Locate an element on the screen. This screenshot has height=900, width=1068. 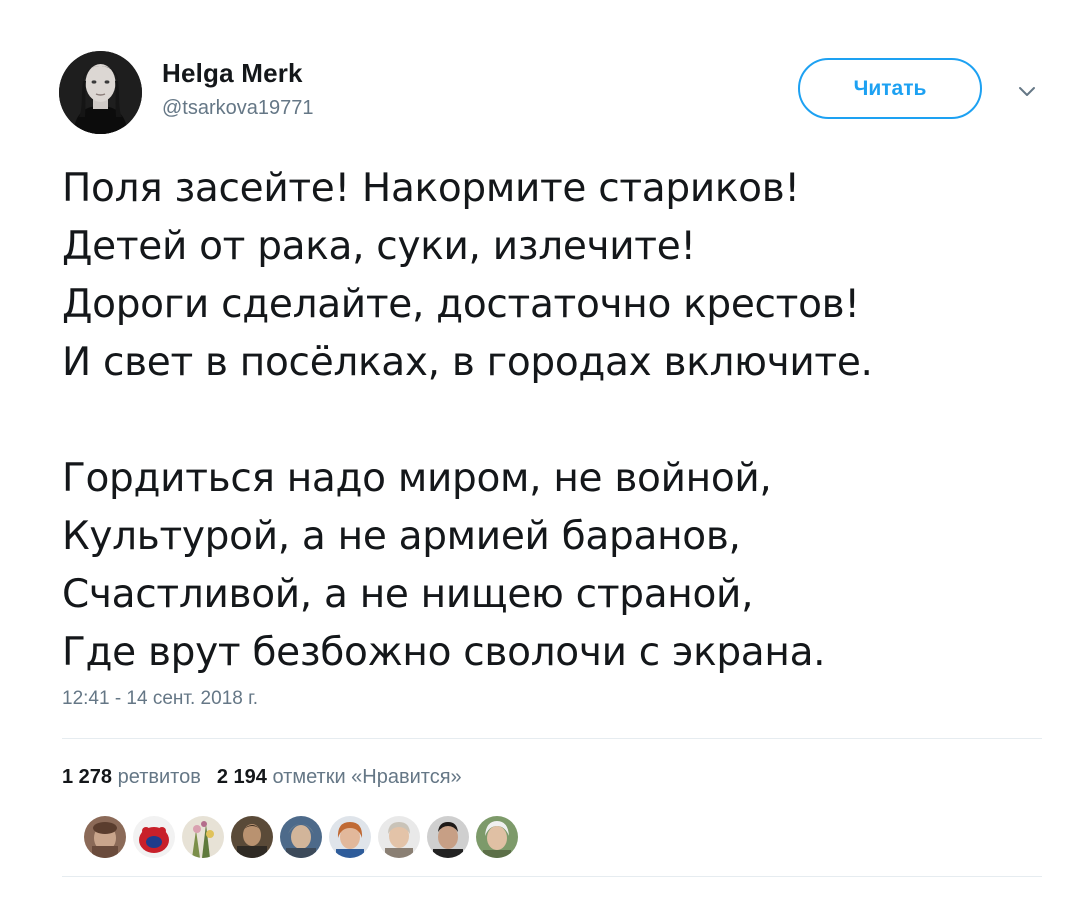
likes-label: отметки «Нравится» is located at coordinates (367, 777).